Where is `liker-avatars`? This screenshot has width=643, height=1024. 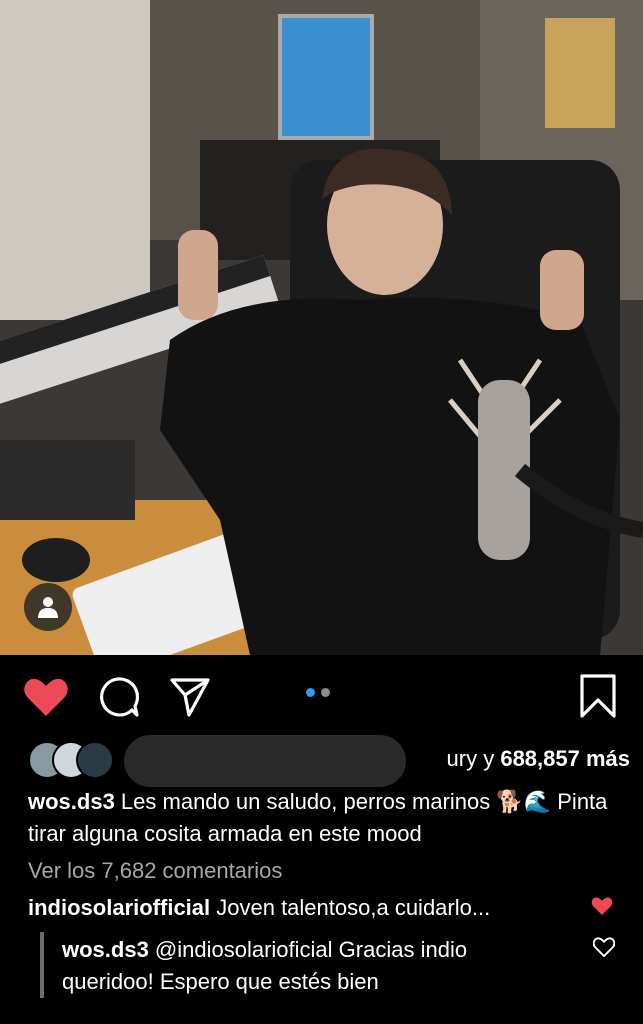
liker-avatars is located at coordinates (73, 760).